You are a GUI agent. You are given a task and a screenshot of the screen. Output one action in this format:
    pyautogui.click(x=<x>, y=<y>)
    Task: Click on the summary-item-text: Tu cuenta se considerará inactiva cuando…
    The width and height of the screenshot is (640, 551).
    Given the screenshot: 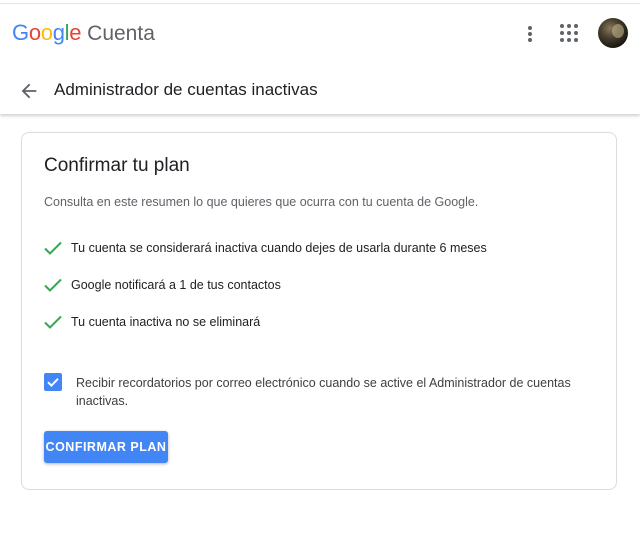 What is the action you would take?
    pyautogui.click(x=279, y=248)
    